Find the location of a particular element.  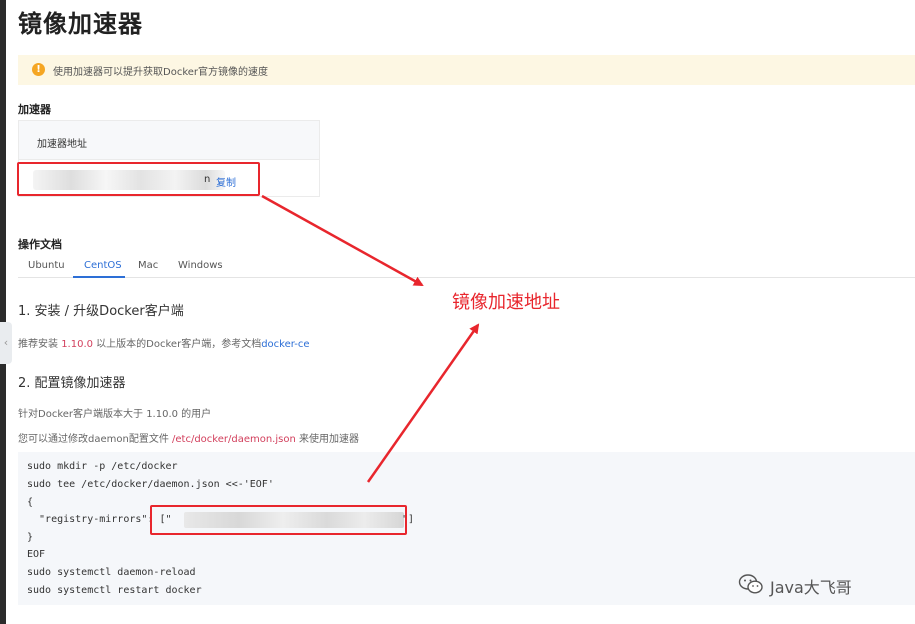

highlight-box-accelerator-address is located at coordinates (138, 179).